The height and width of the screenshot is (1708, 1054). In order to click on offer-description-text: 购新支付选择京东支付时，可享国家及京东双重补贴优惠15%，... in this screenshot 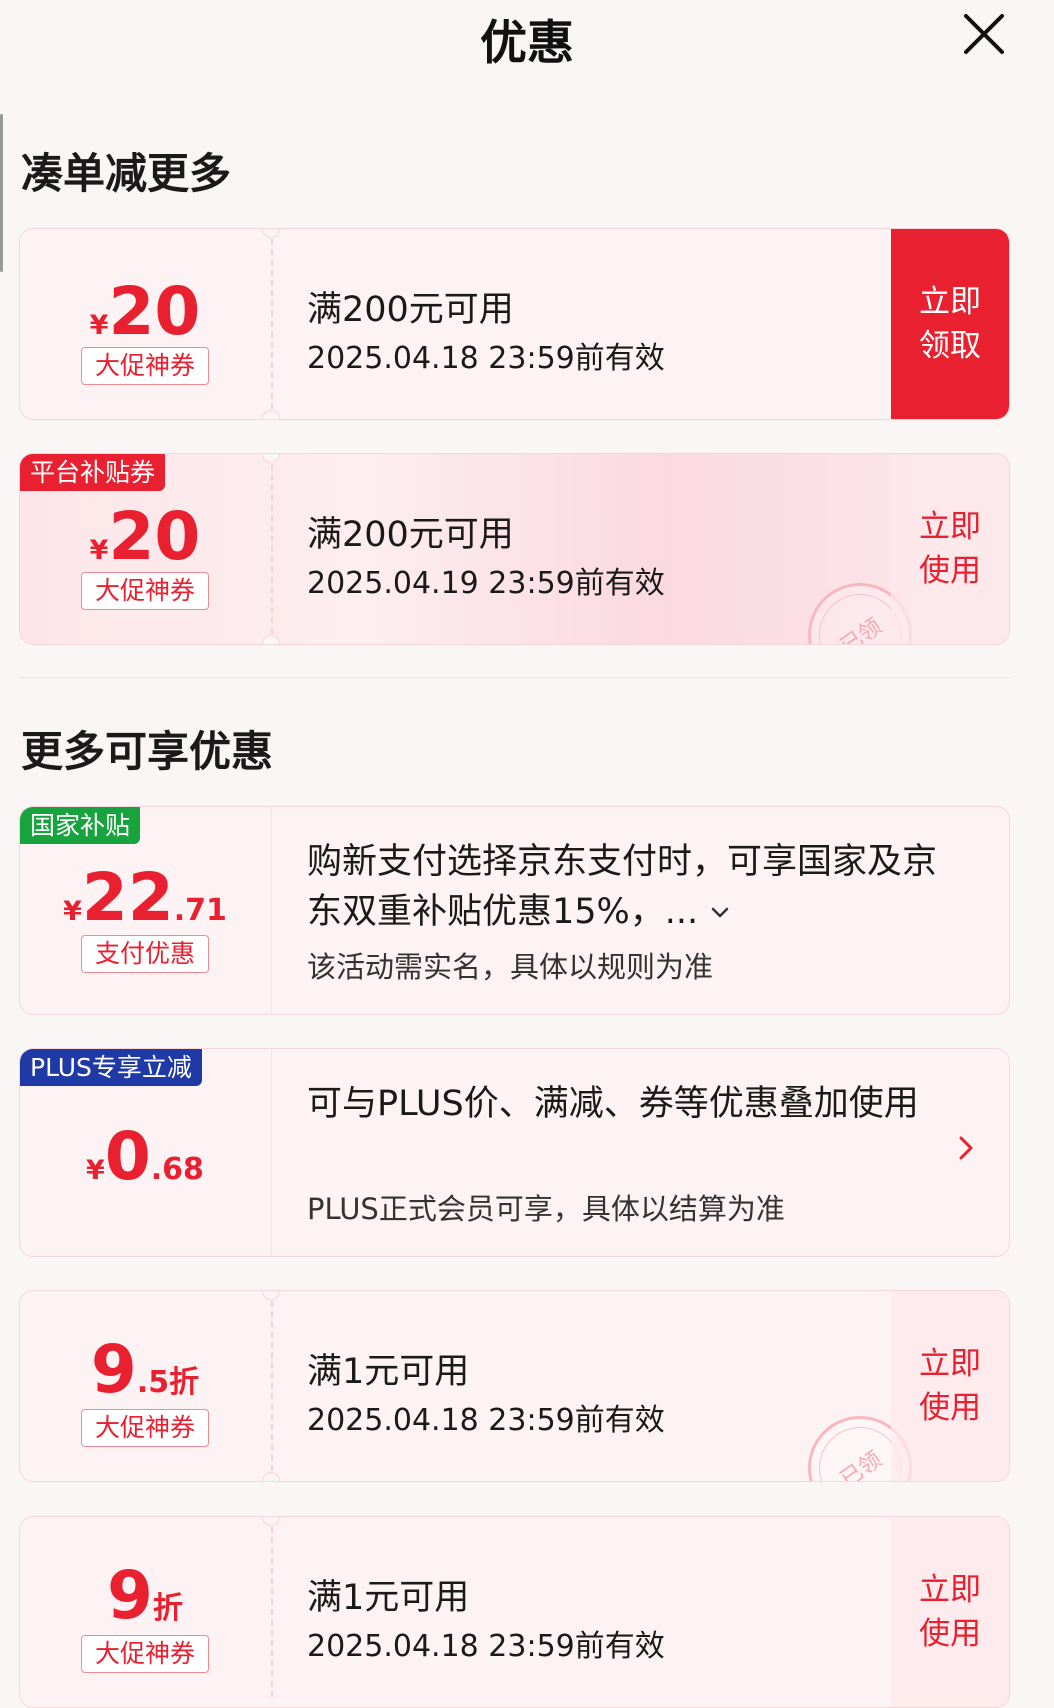, I will do `click(622, 887)`.